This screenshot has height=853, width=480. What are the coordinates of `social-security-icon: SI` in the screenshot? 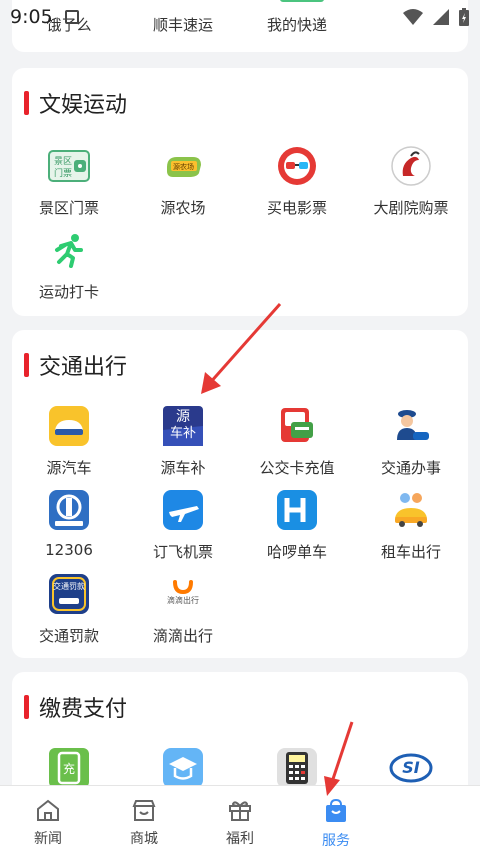 It's located at (411, 765).